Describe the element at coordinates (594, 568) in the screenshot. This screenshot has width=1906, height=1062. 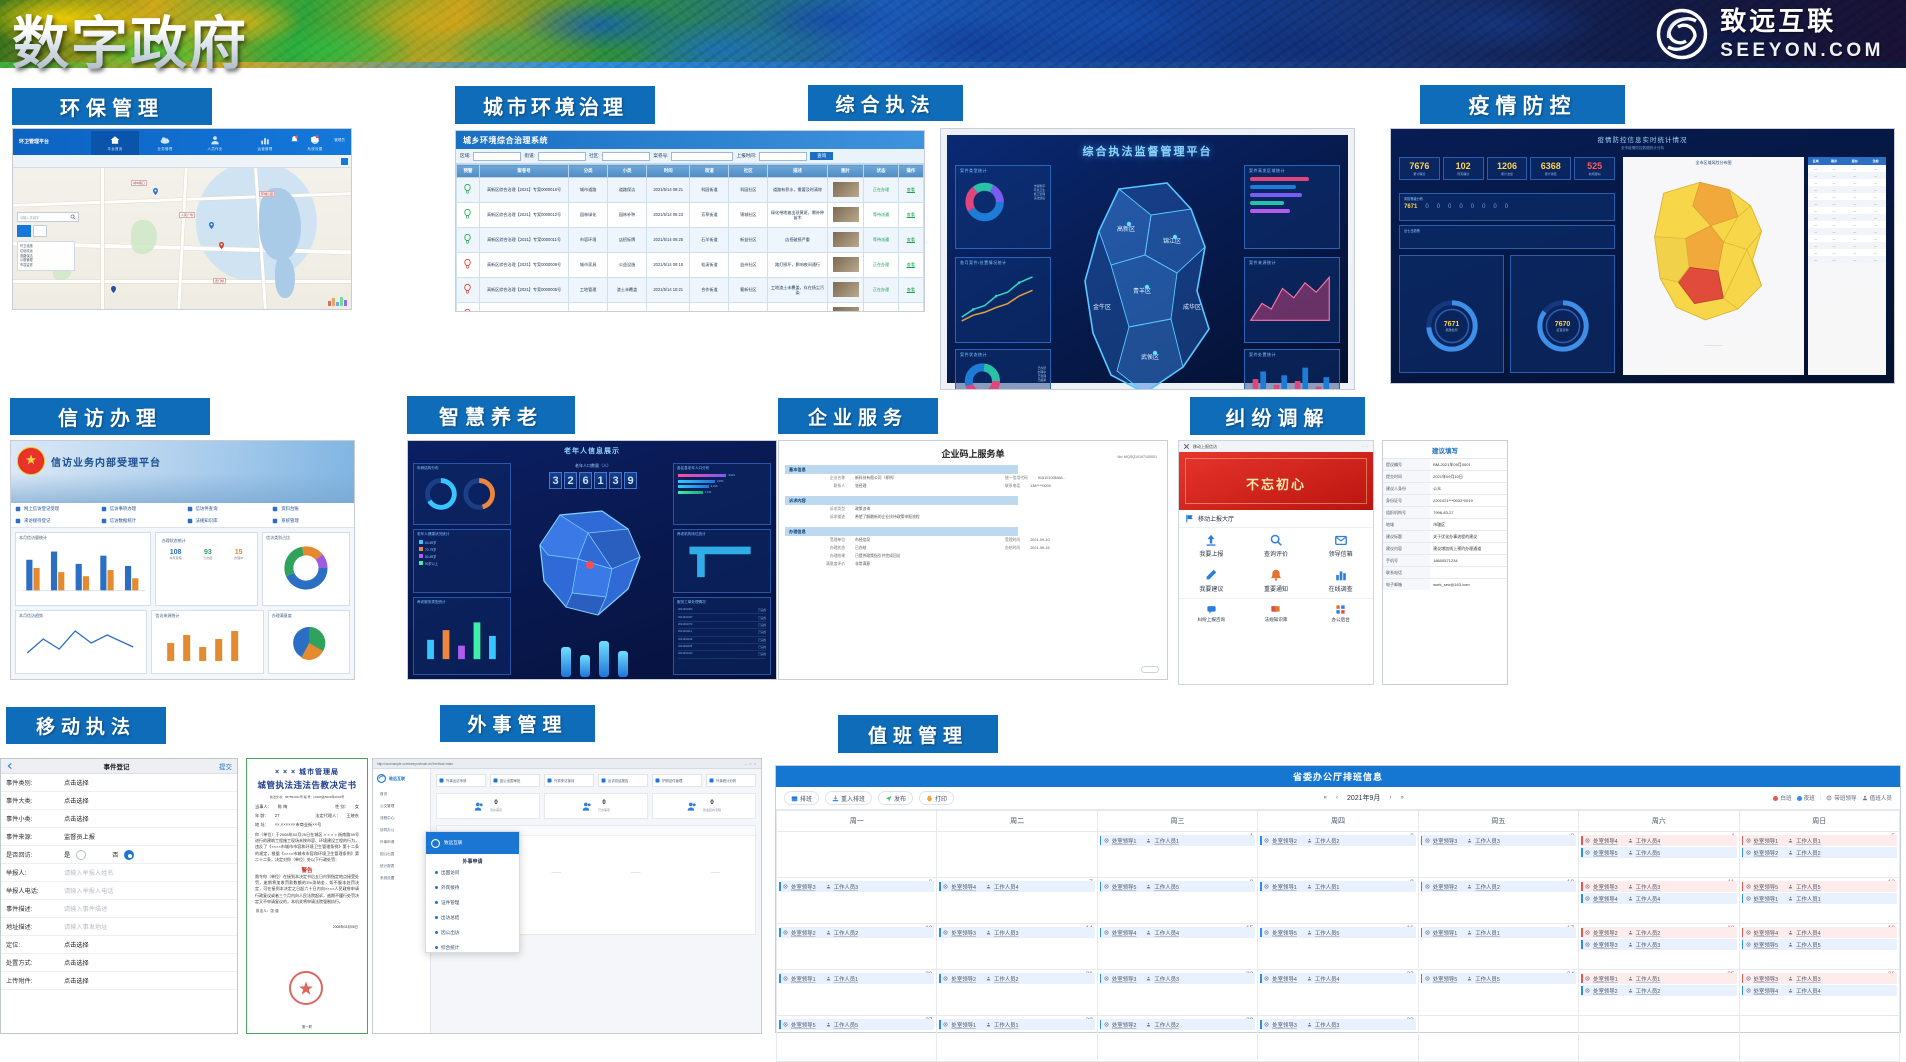
I see `yanglao-map` at that location.